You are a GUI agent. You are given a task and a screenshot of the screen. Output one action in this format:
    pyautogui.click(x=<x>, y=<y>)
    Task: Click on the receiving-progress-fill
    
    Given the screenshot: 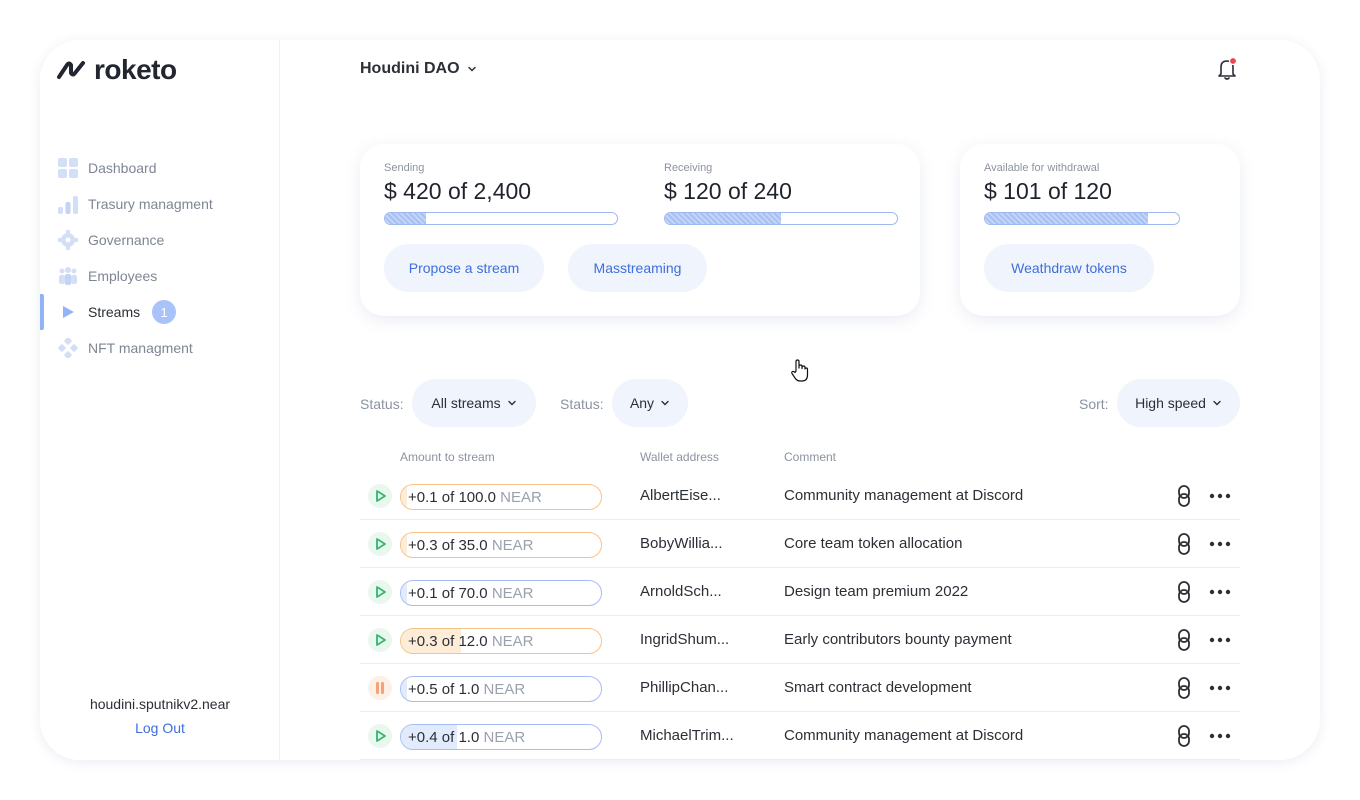 What is the action you would take?
    pyautogui.click(x=723, y=218)
    